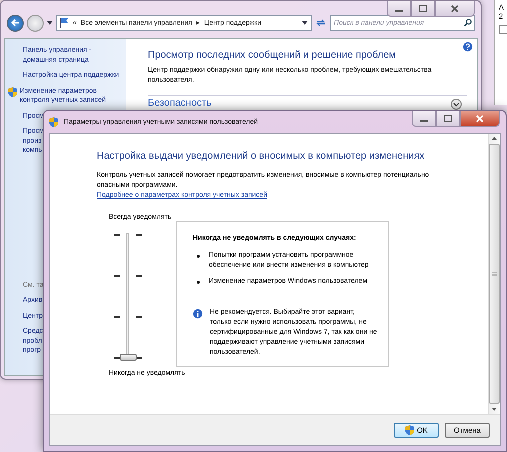  Describe the element at coordinates (503, 29) in the screenshot. I see `checkbox` at that location.